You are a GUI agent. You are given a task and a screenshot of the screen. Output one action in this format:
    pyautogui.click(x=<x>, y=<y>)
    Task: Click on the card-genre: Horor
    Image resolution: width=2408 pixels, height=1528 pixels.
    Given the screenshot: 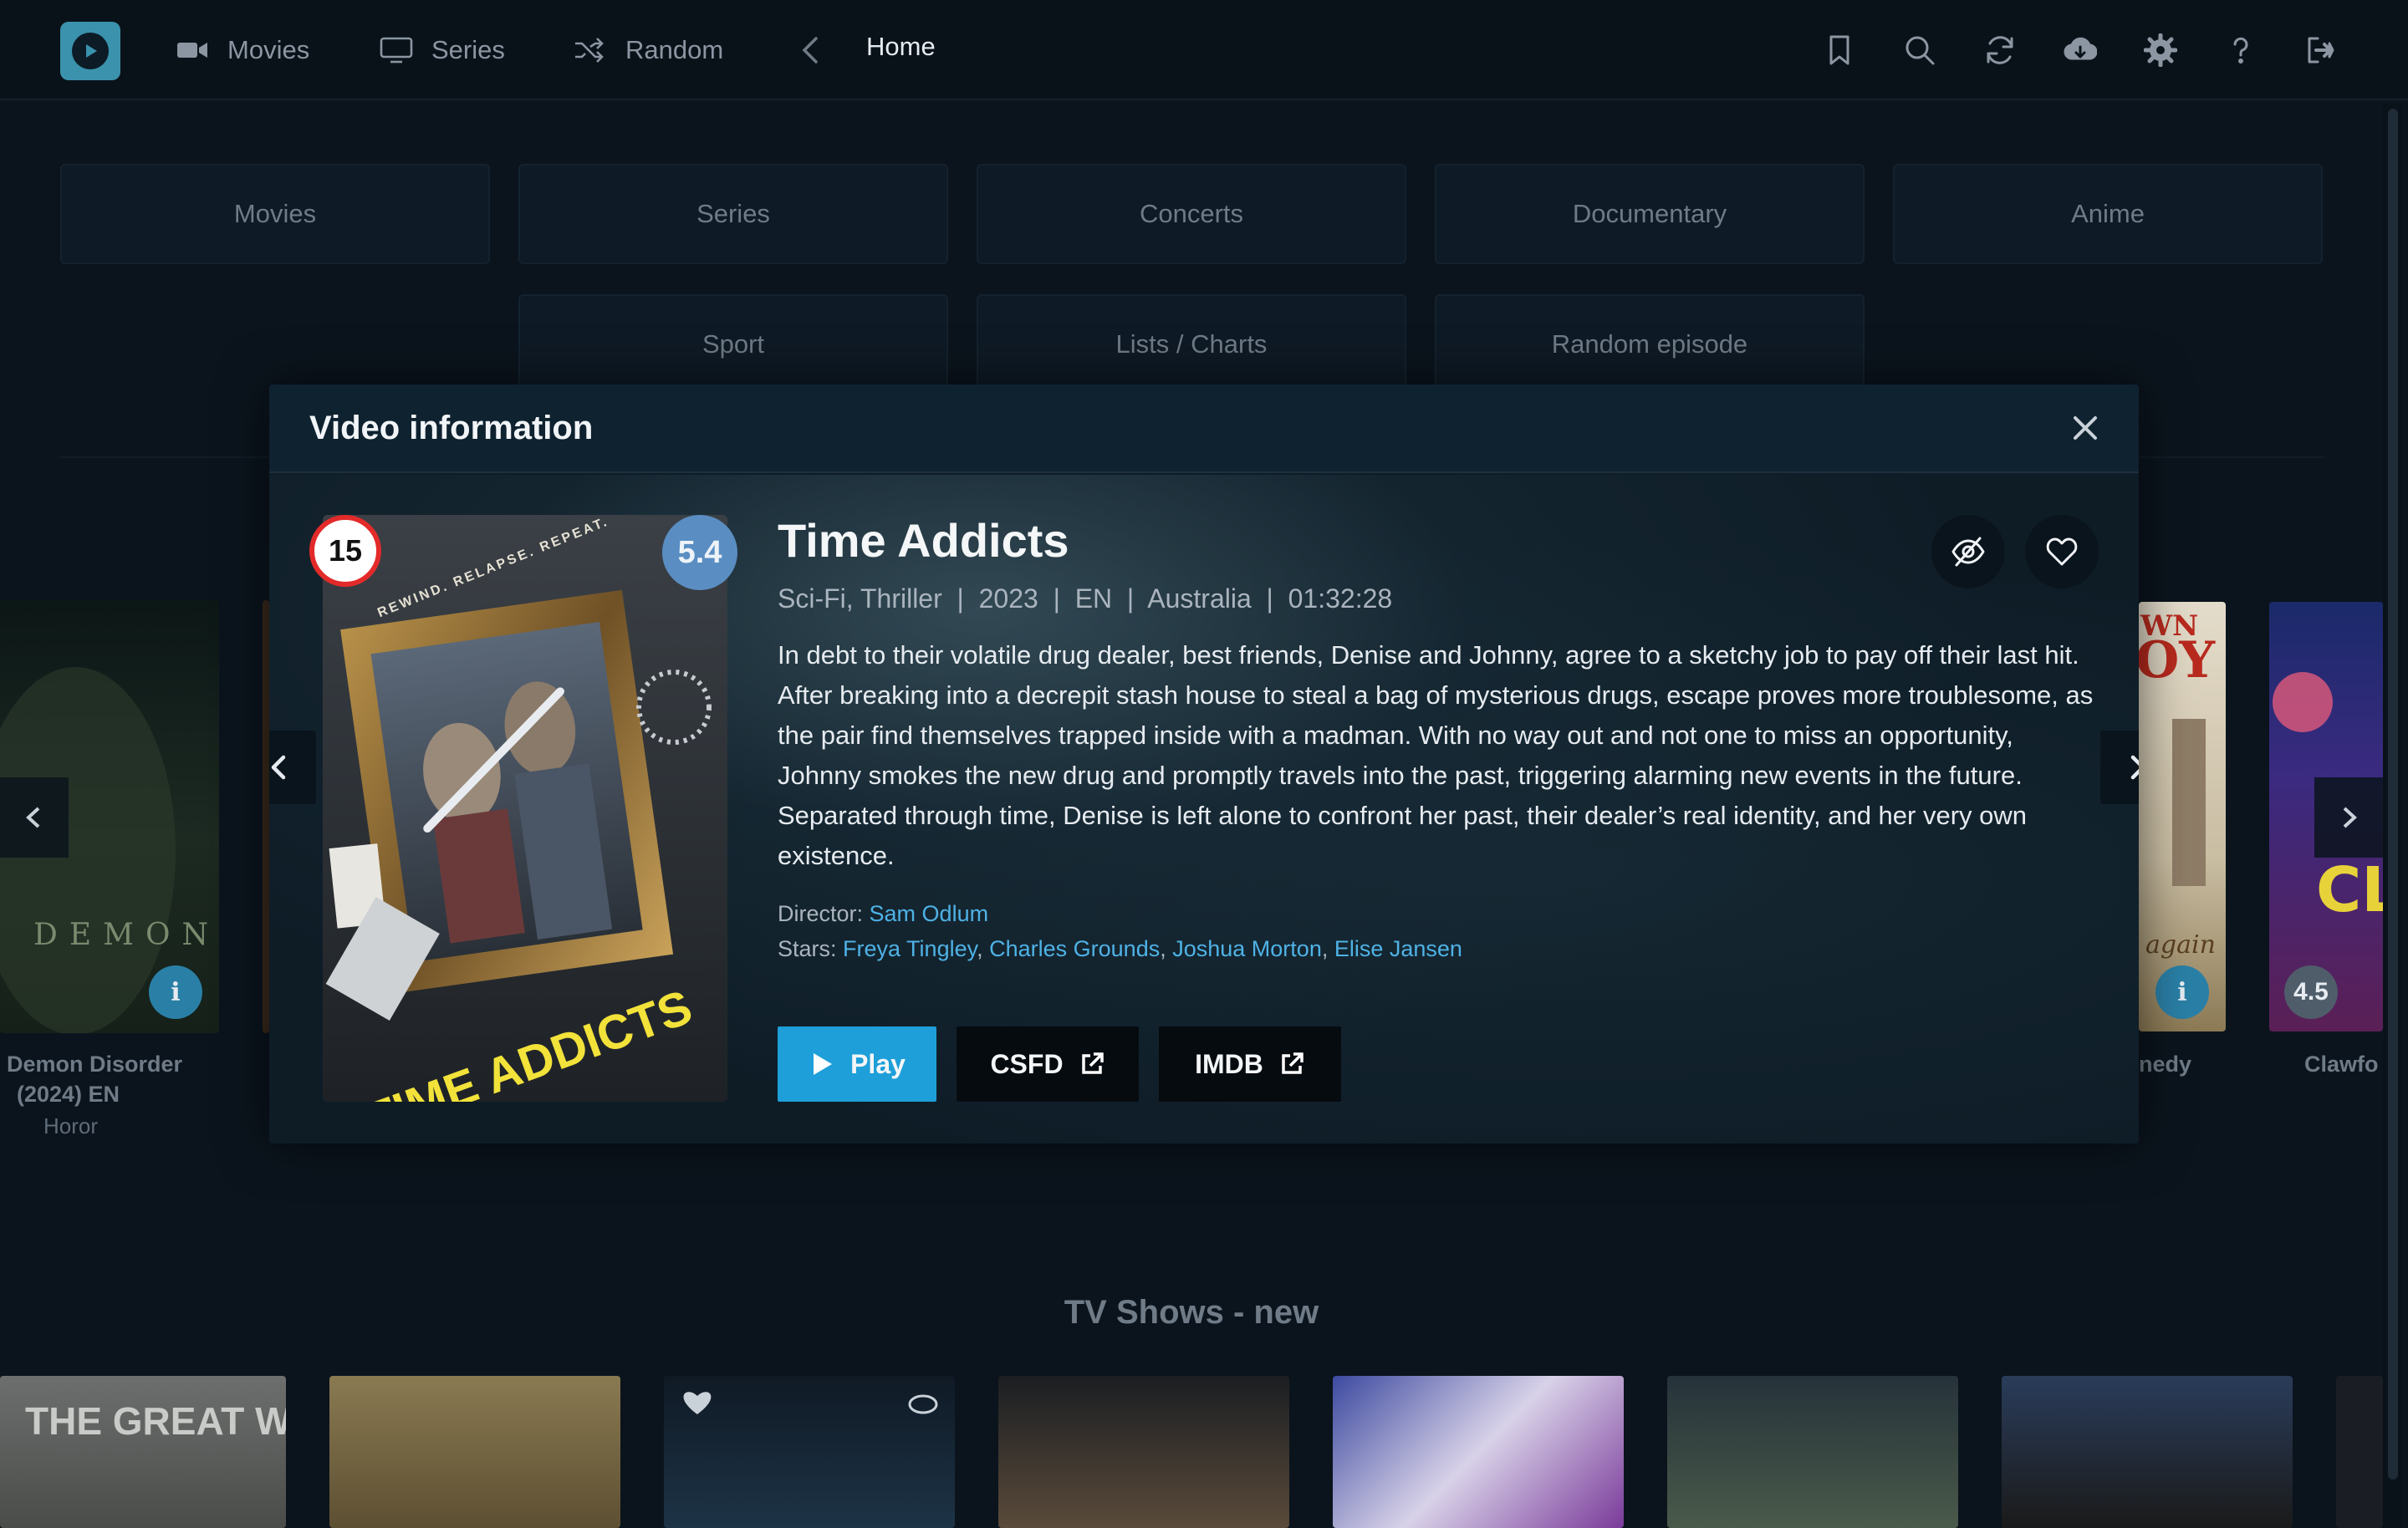 What is the action you would take?
    pyautogui.click(x=71, y=1126)
    